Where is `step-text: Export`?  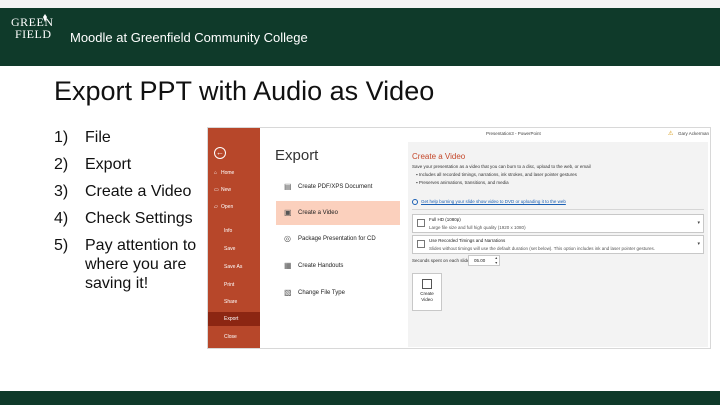
step-text: Export is located at coordinates (108, 164).